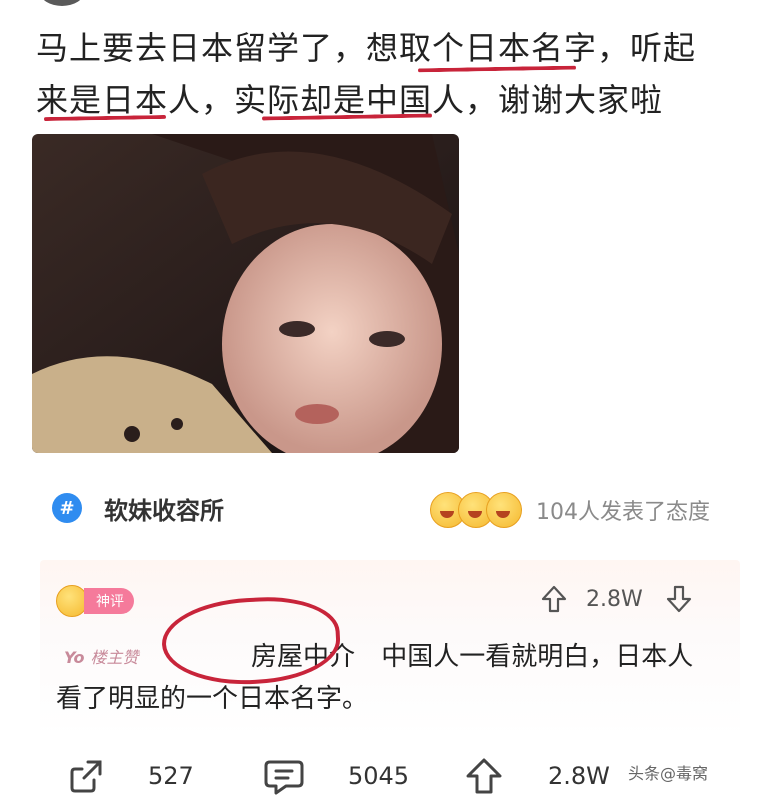  What do you see at coordinates (86, 776) in the screenshot?
I see `share-icon` at bounding box center [86, 776].